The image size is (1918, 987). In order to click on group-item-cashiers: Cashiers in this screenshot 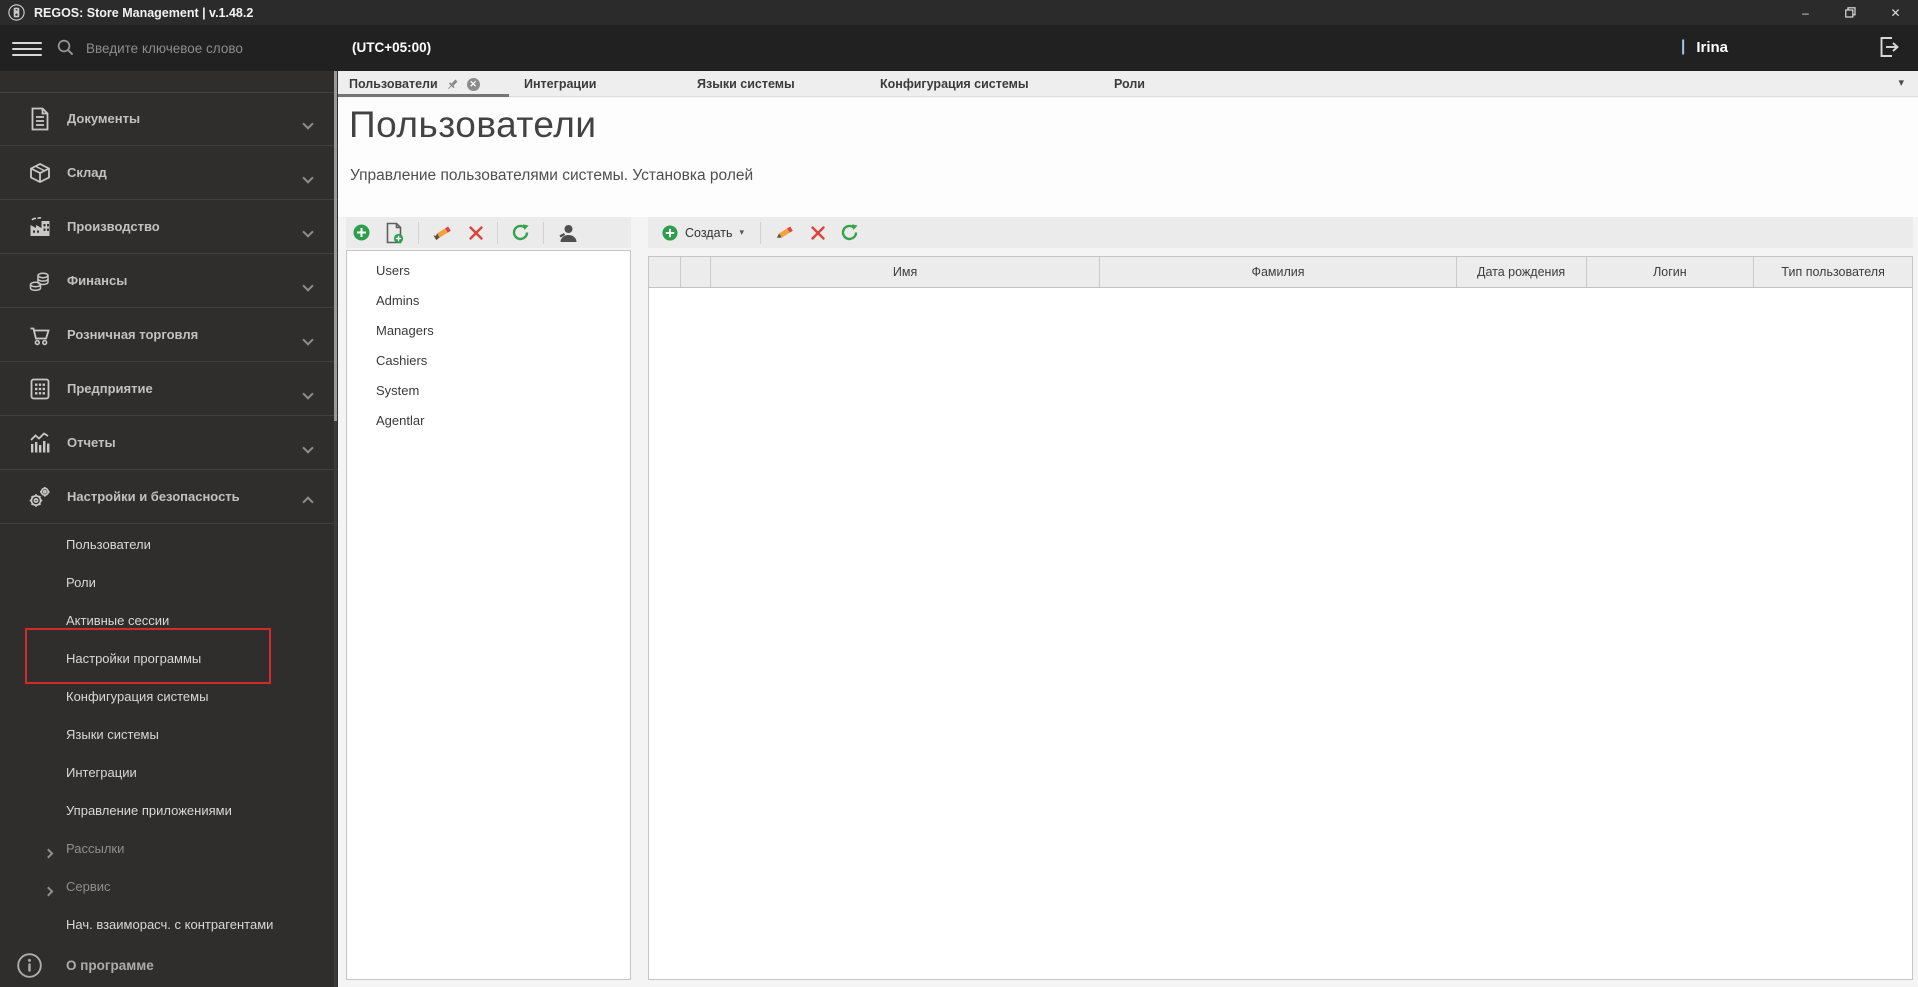, I will do `click(488, 361)`.